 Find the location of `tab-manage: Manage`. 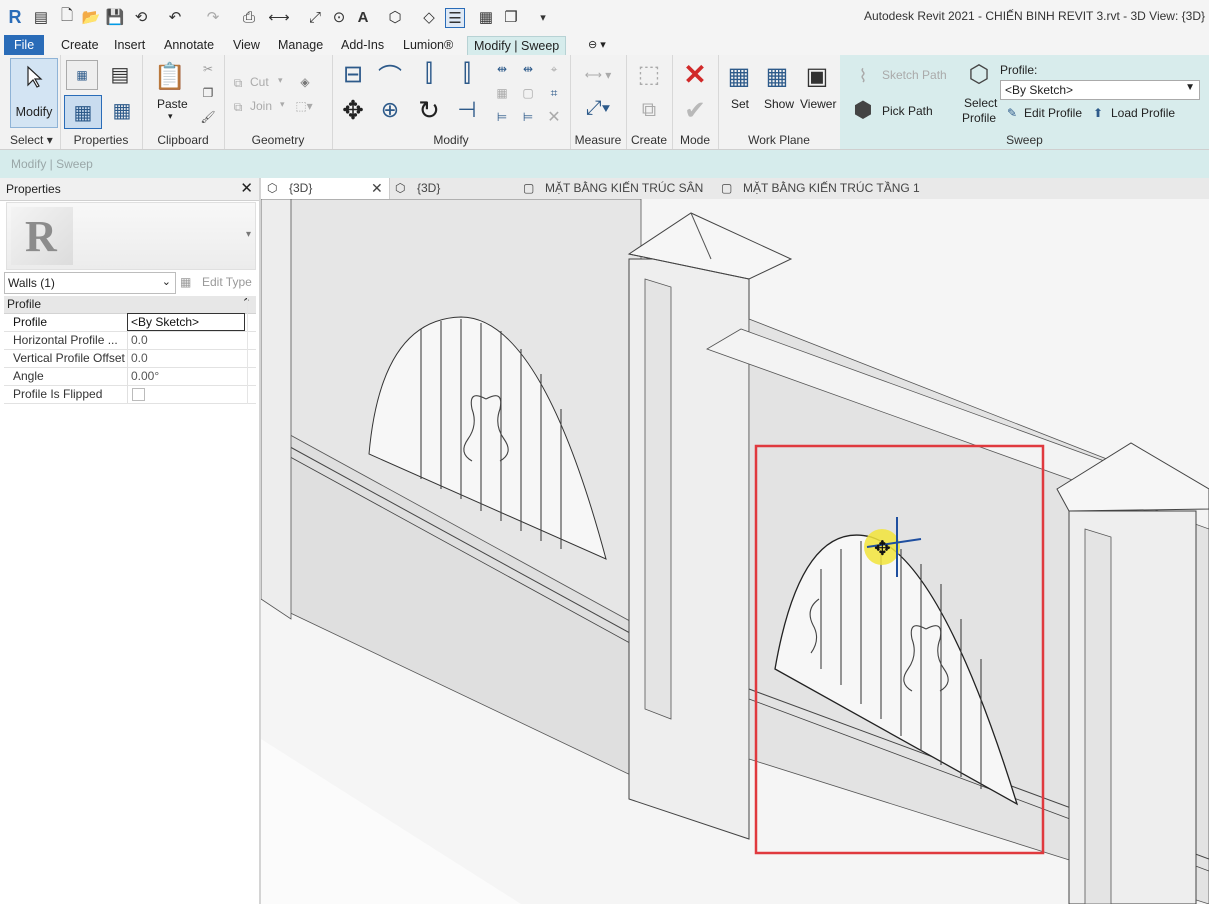

tab-manage: Manage is located at coordinates (300, 45).